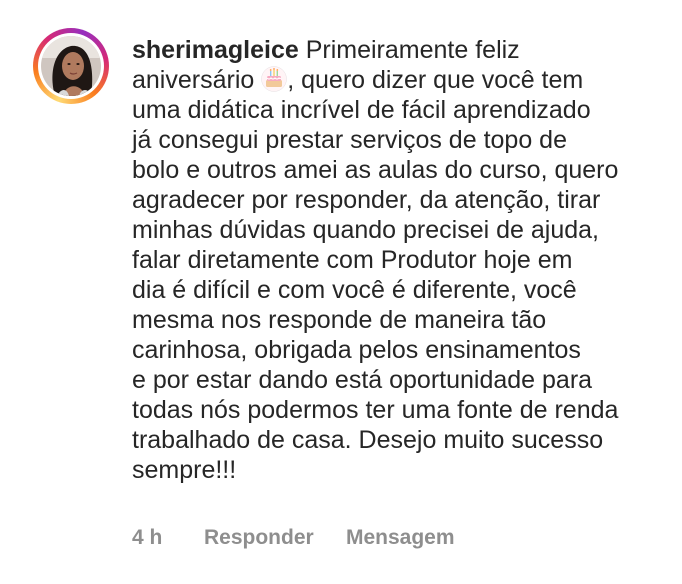  What do you see at coordinates (400, 538) in the screenshot?
I see `message-button: Mensagem` at bounding box center [400, 538].